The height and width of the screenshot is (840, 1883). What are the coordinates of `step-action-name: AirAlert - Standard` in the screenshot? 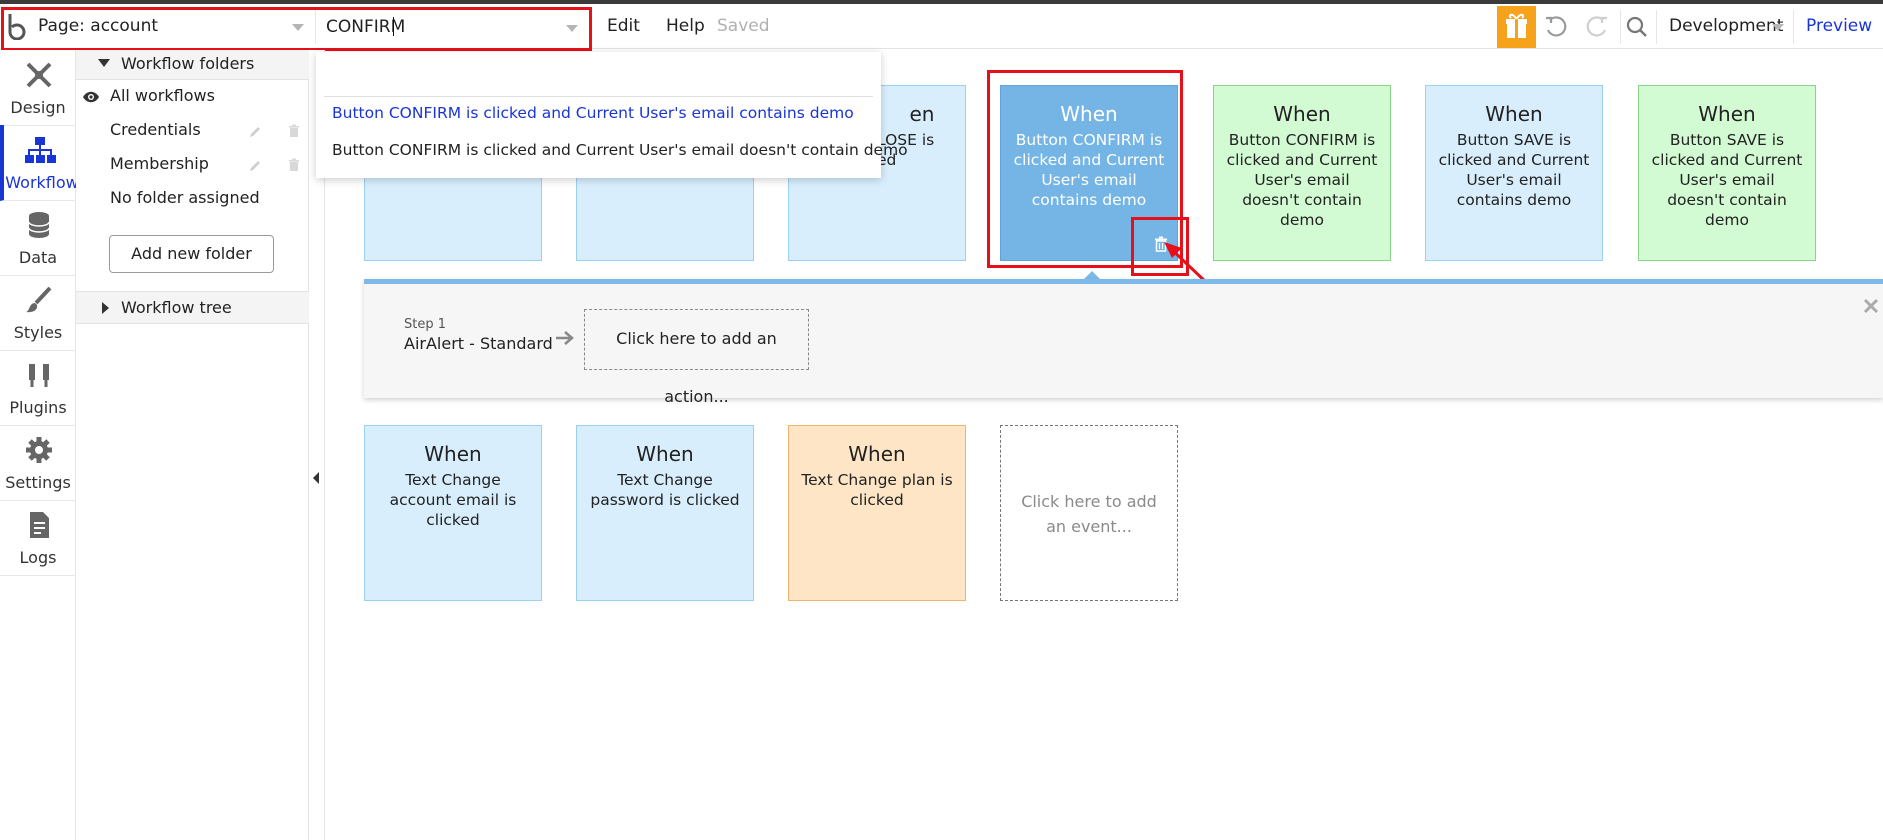 It's located at (478, 343).